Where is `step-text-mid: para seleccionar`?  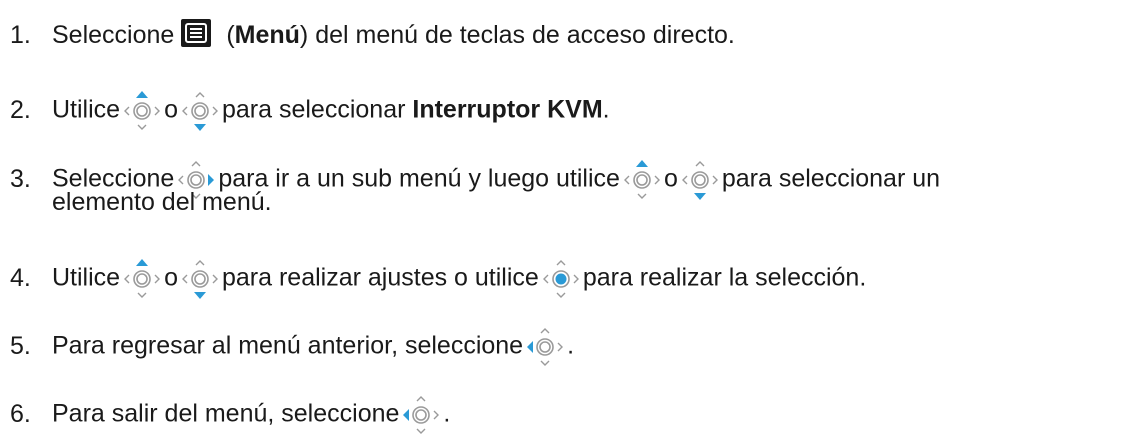 step-text-mid: para seleccionar is located at coordinates (313, 109).